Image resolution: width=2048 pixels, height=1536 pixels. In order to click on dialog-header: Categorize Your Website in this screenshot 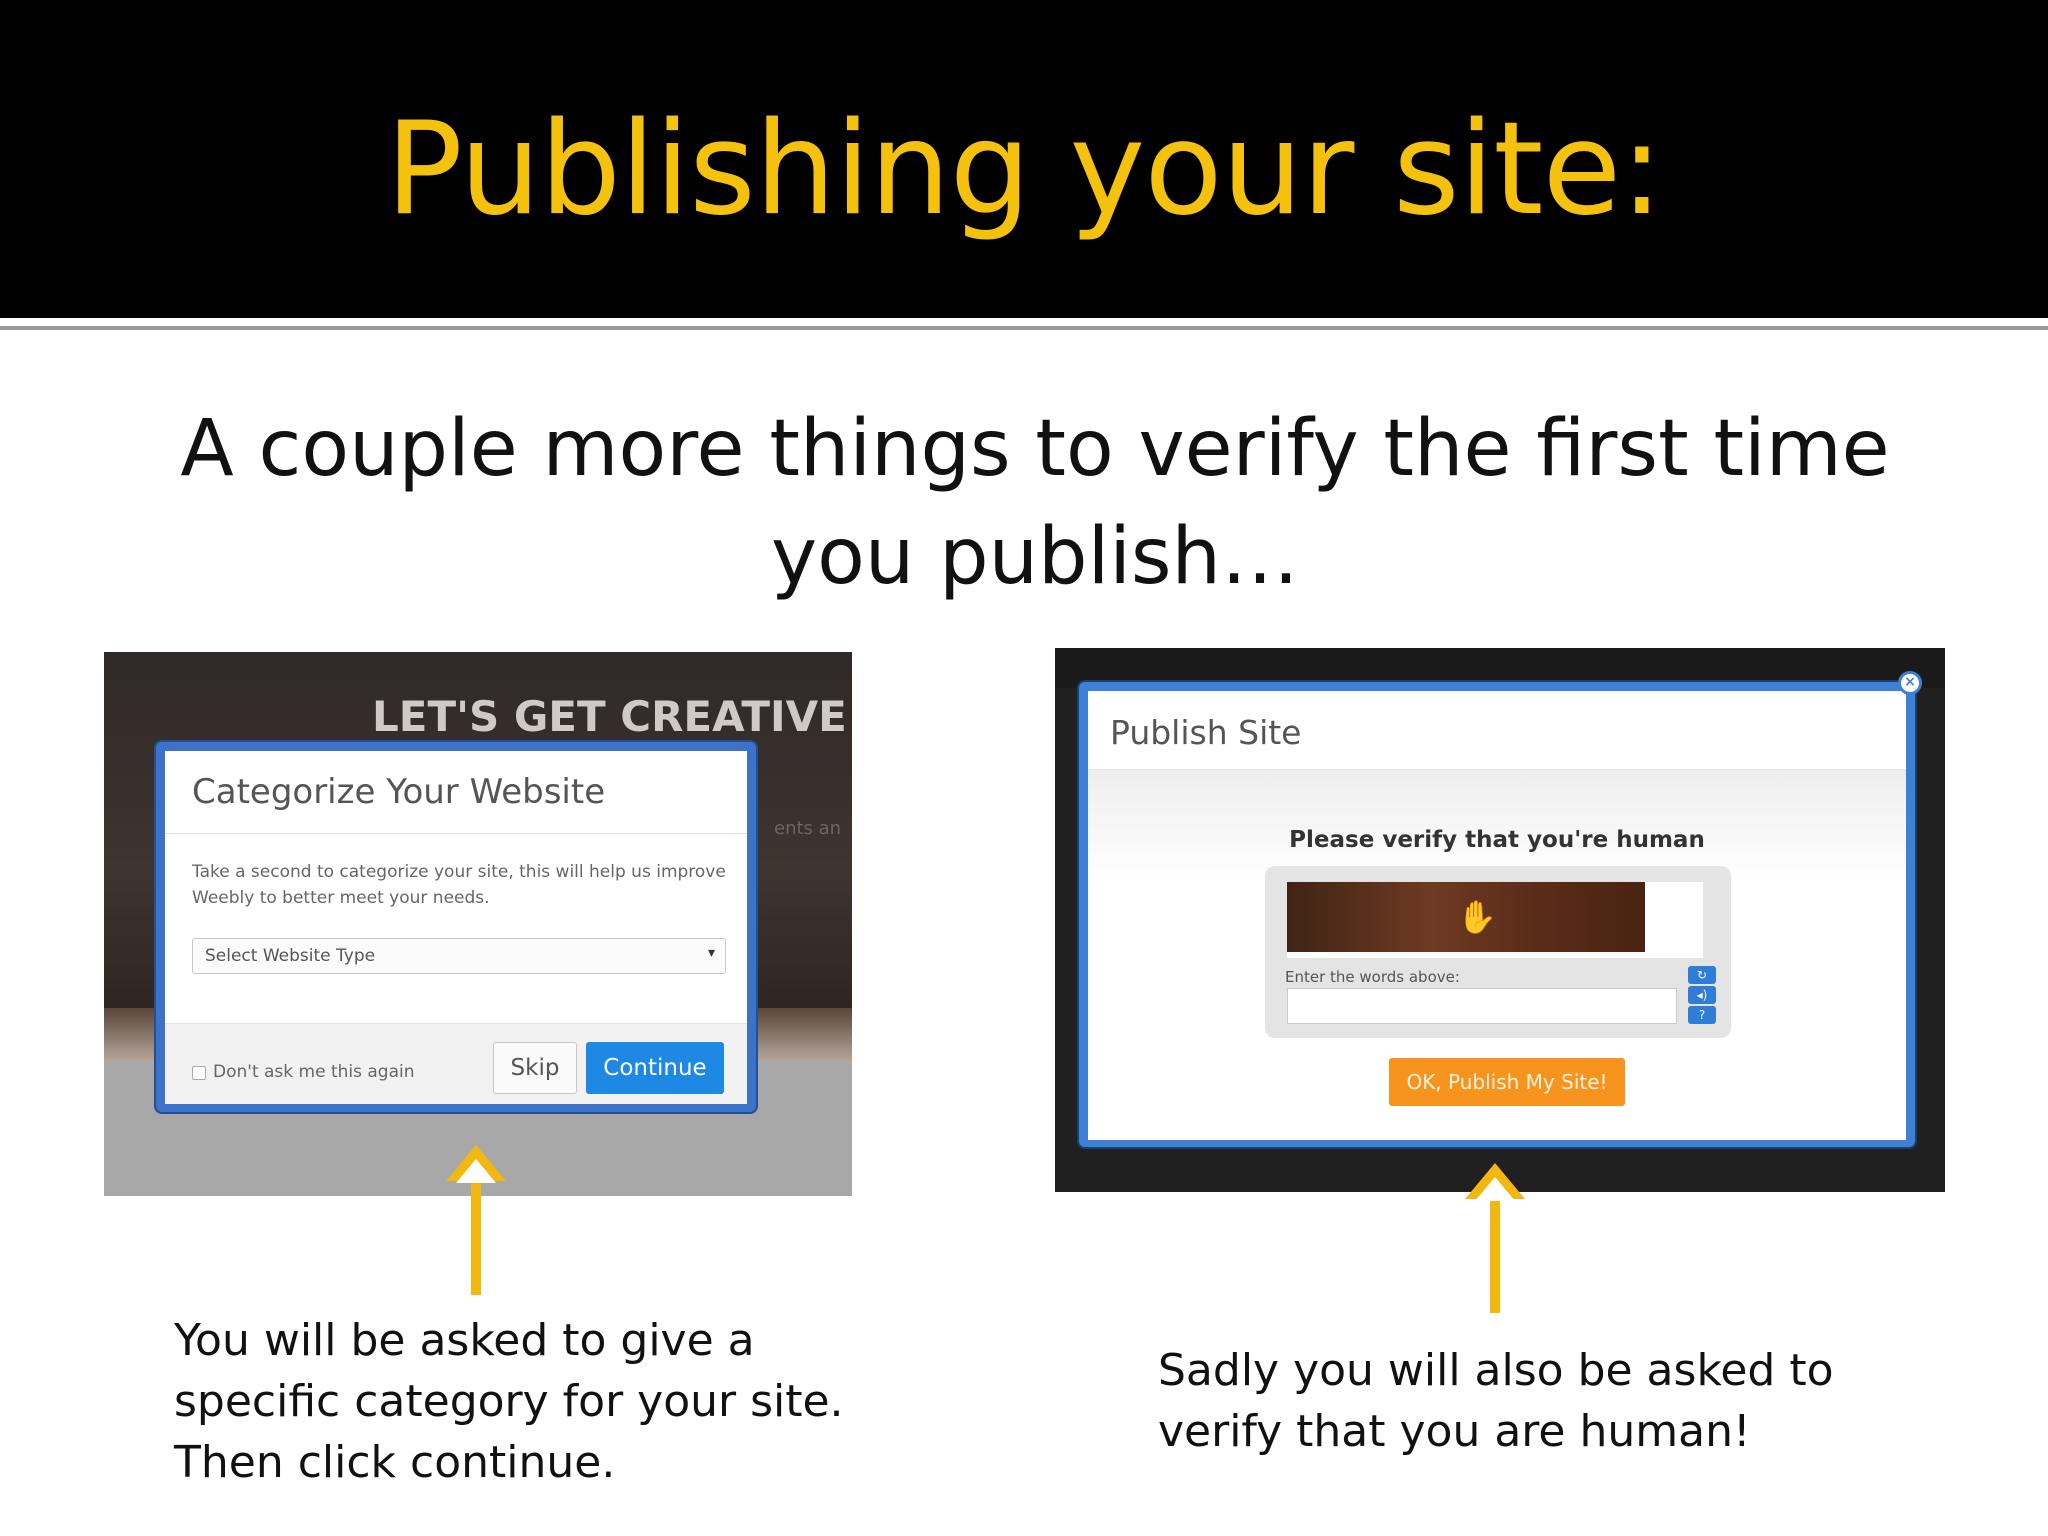, I will do `click(456, 792)`.